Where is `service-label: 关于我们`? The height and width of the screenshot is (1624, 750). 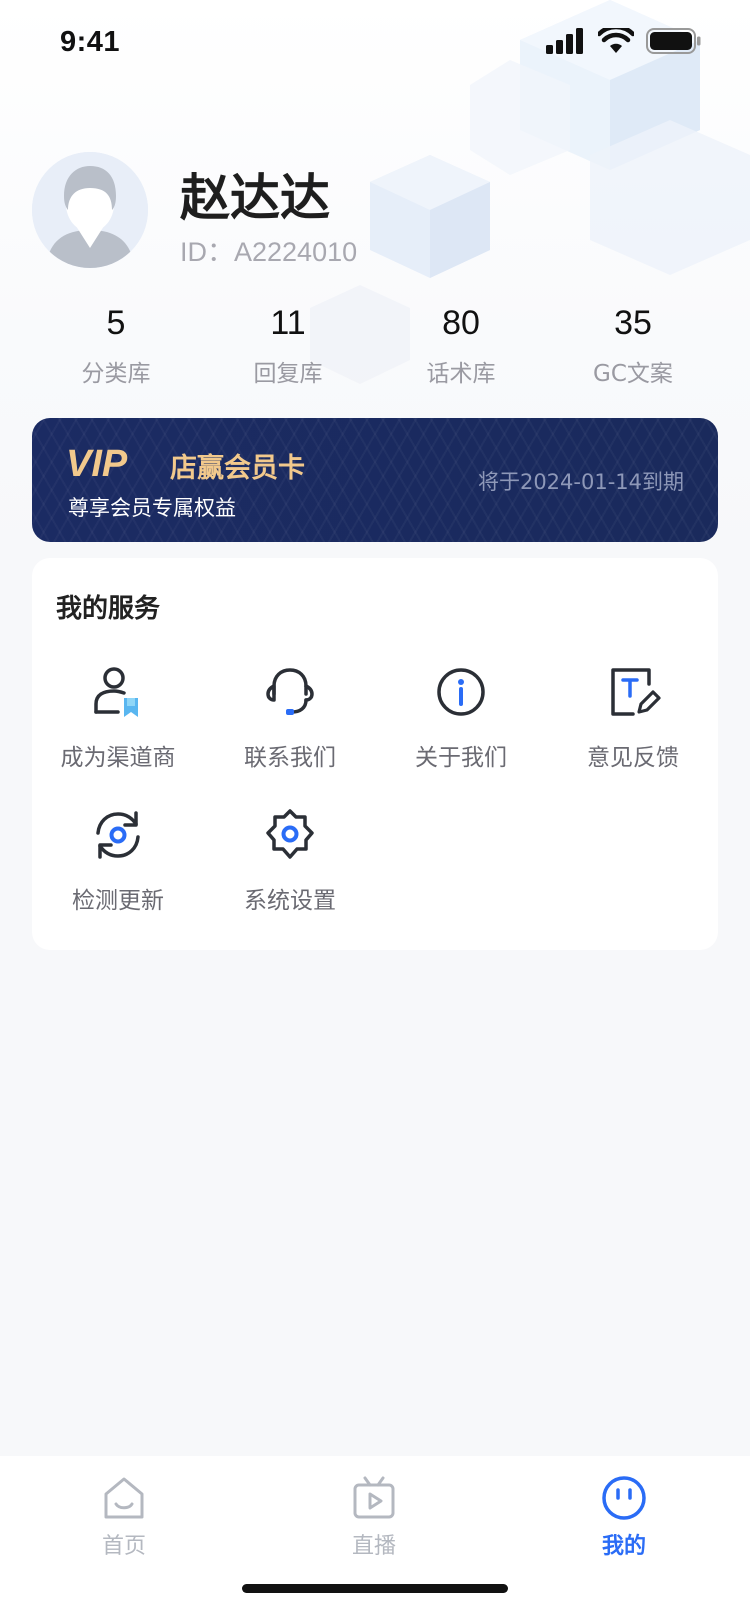
service-label: 关于我们 is located at coordinates (461, 758).